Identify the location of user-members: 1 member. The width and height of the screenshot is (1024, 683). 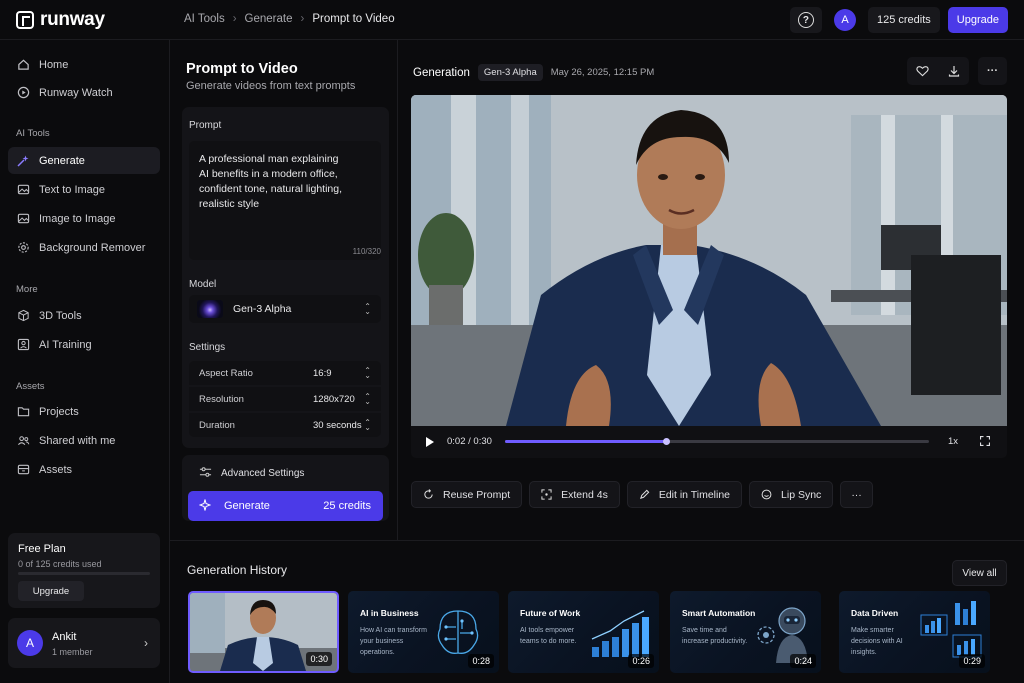
(72, 652).